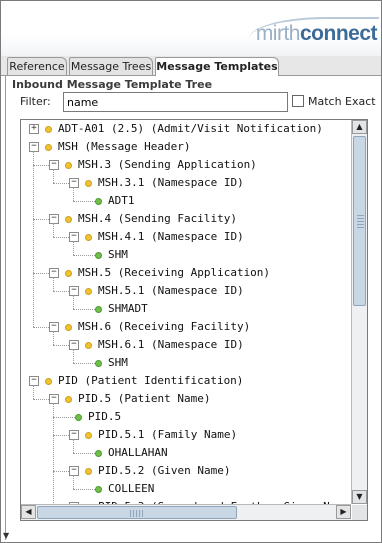 The image size is (382, 543). What do you see at coordinates (105, 416) in the screenshot?
I see `tree-node-label: PID.5` at bounding box center [105, 416].